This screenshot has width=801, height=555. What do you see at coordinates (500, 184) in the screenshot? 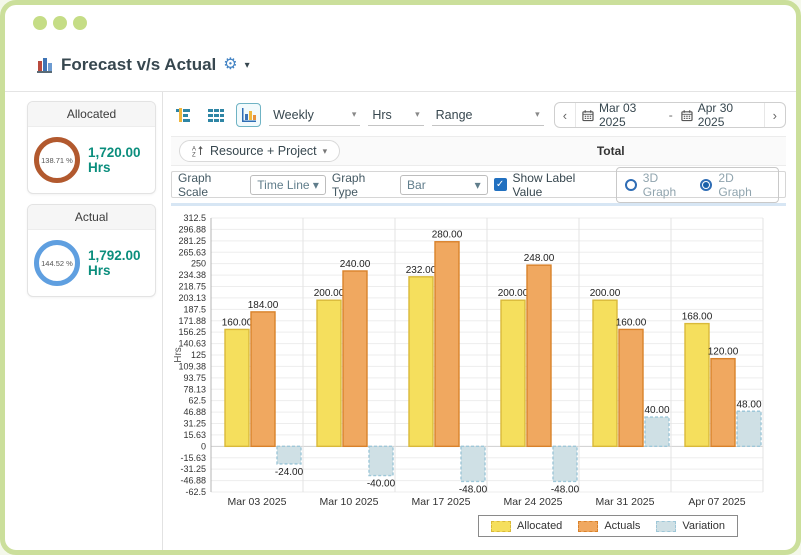
I see `show-label-value-checkbox: ✓` at bounding box center [500, 184].